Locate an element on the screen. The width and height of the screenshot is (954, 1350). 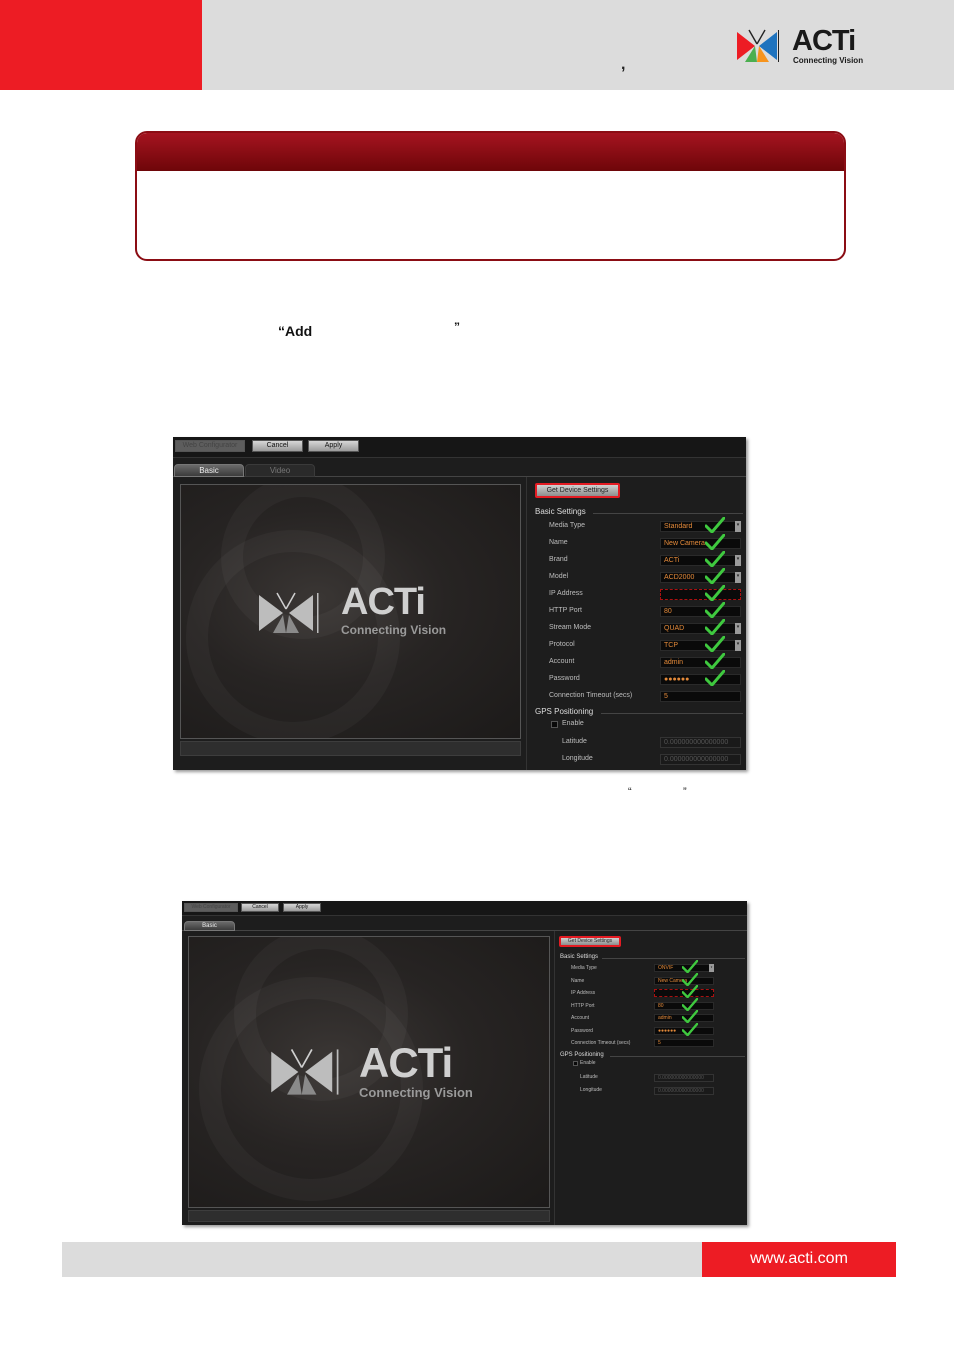
select-field: QUAD is located at coordinates (700, 628).